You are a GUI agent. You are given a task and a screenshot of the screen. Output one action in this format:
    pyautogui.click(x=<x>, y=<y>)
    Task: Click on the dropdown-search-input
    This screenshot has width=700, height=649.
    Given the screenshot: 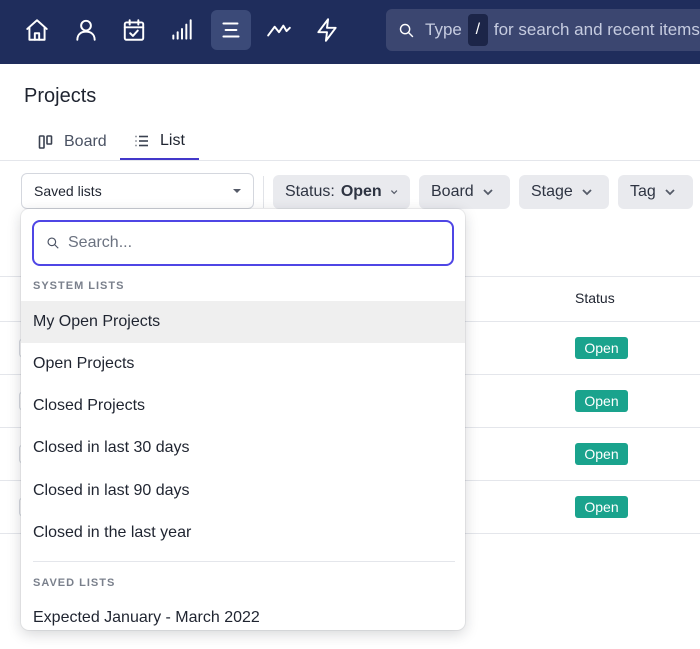 What is the action you would take?
    pyautogui.click(x=253, y=243)
    